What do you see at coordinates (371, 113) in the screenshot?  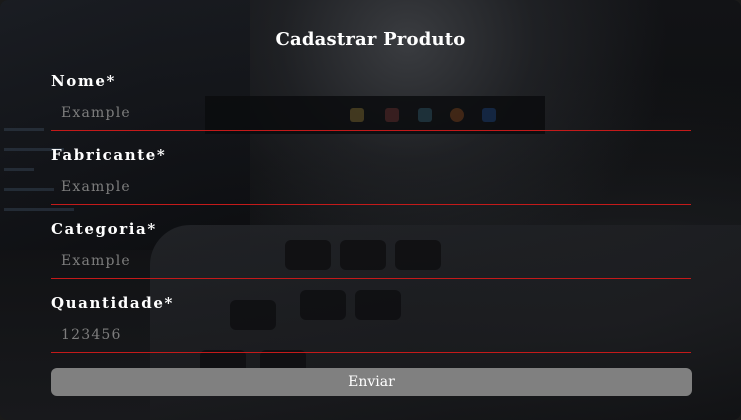 I see `nome-input` at bounding box center [371, 113].